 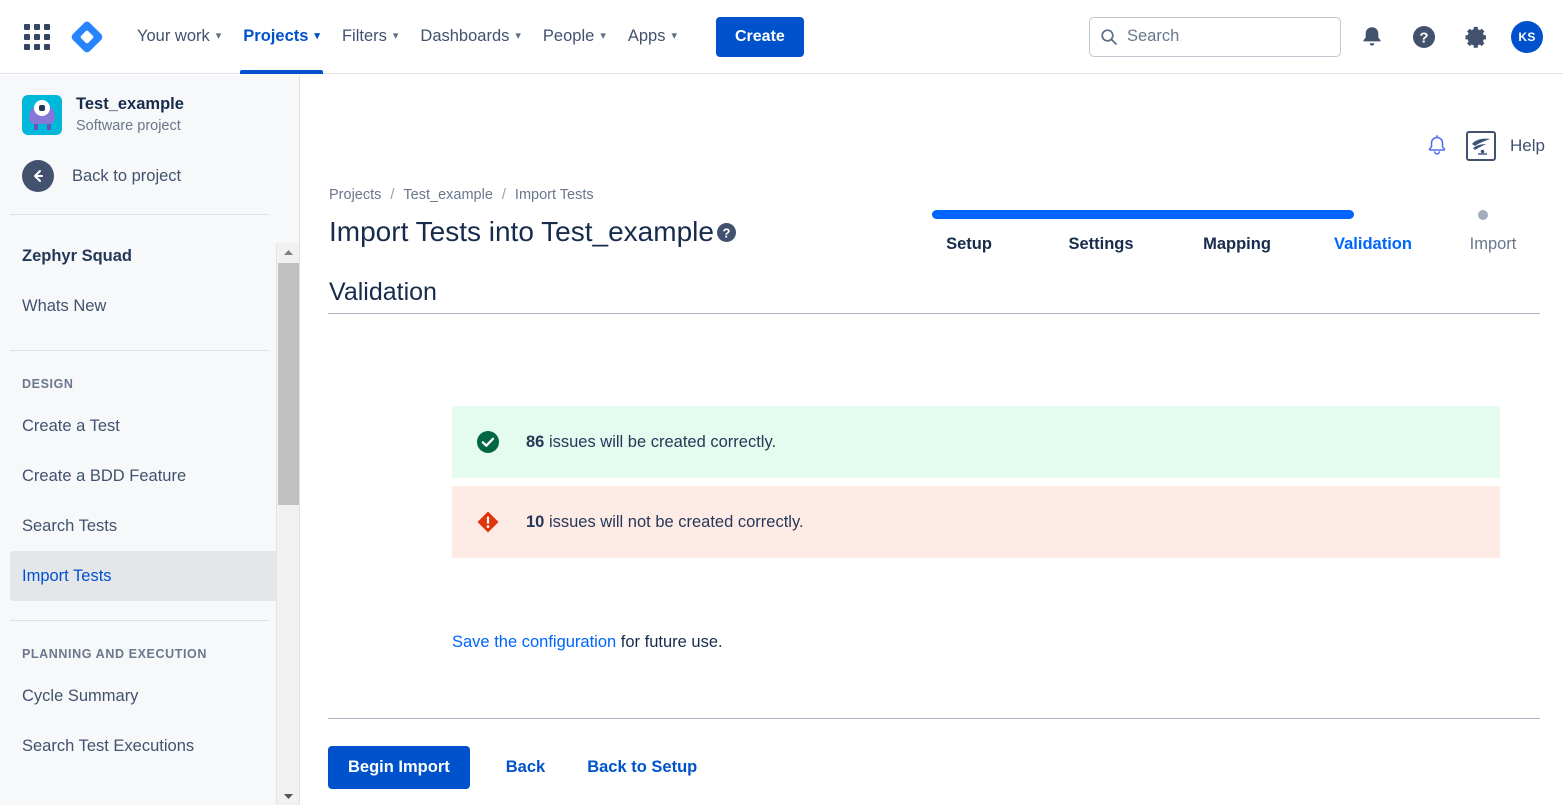 What do you see at coordinates (1476, 37) in the screenshot?
I see `gear-icon` at bounding box center [1476, 37].